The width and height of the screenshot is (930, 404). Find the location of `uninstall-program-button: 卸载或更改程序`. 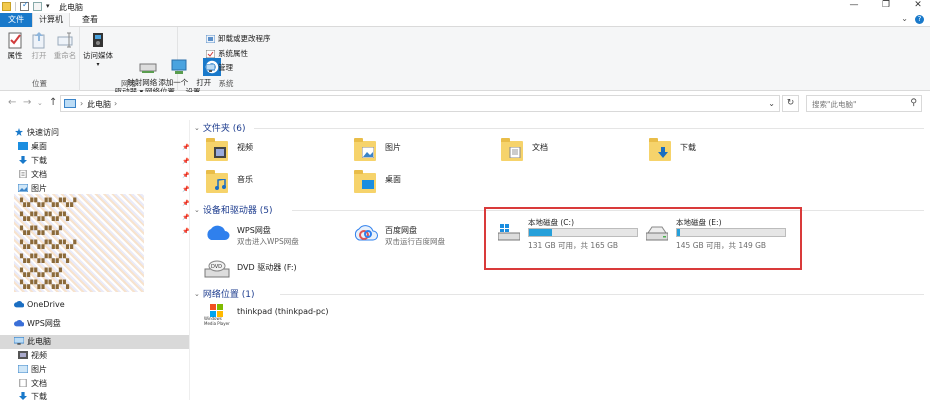

uninstall-program-button: 卸载或更改程序 is located at coordinates (238, 38).